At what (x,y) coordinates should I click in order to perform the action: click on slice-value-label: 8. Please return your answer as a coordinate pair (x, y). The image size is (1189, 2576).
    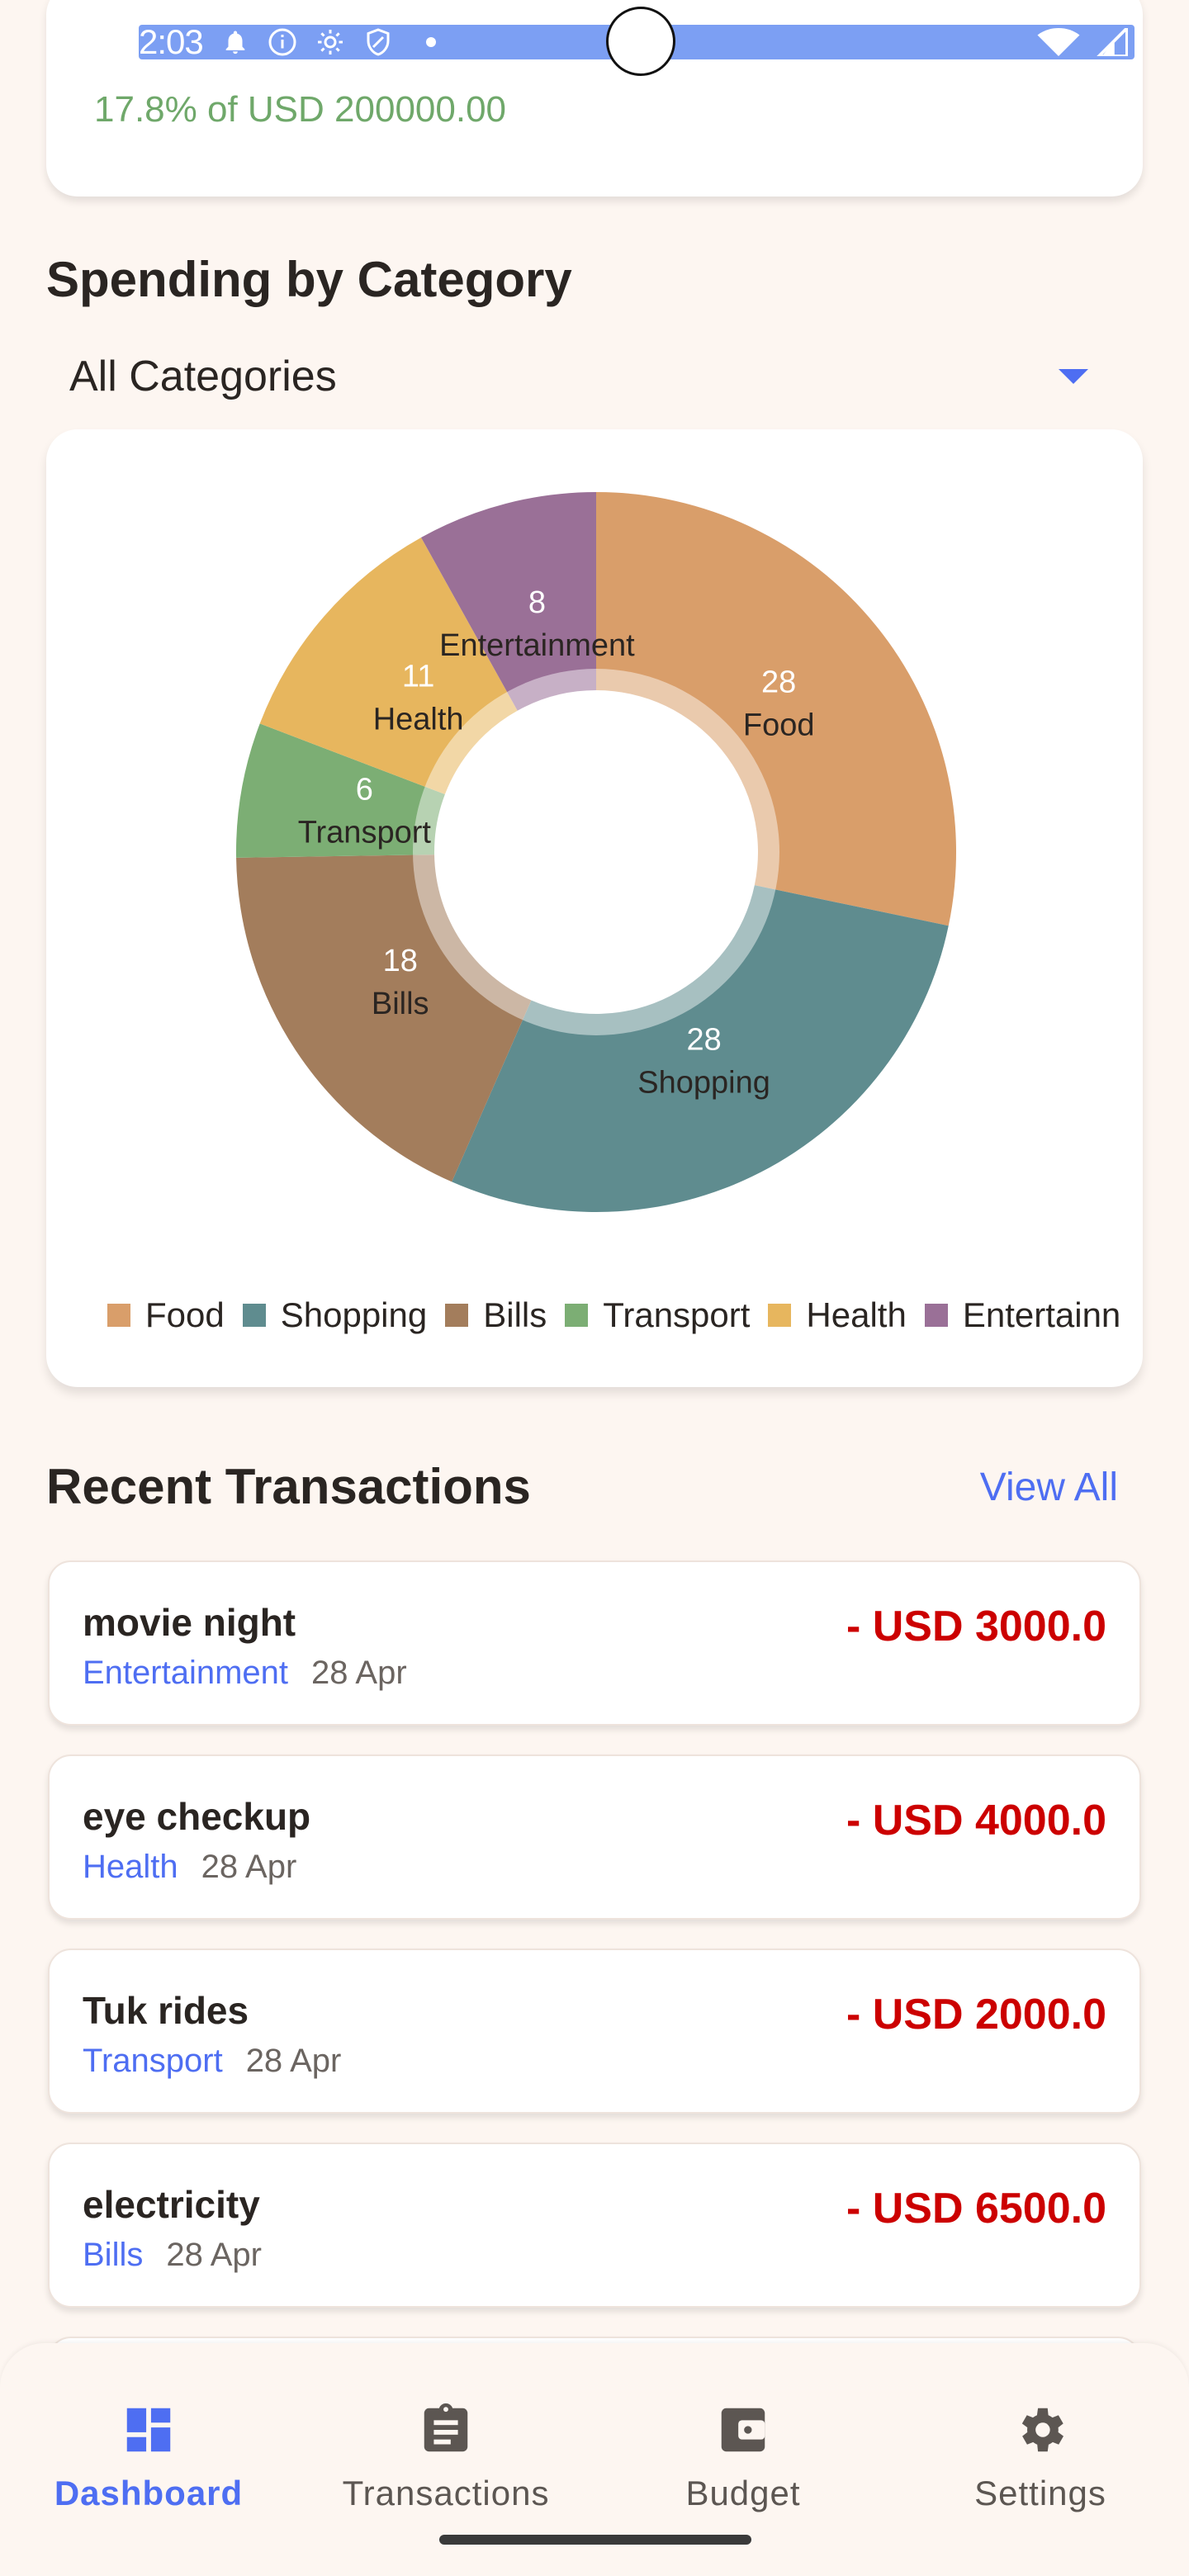
    Looking at the image, I should click on (537, 602).